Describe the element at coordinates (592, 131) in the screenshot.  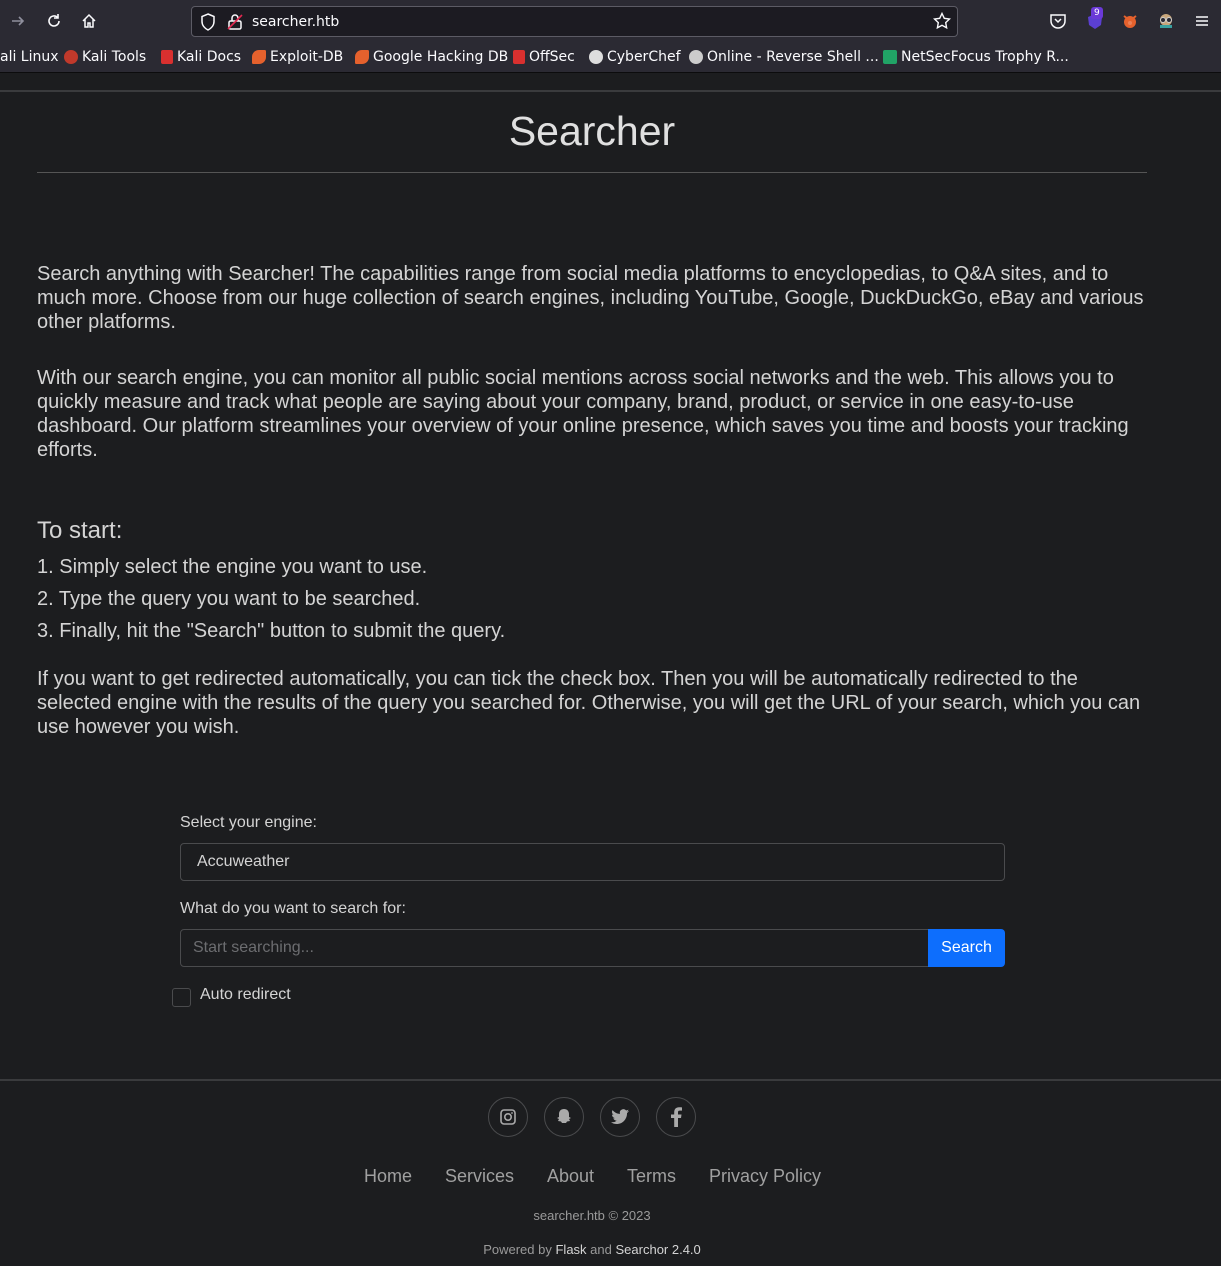
I see `page-title: Searcher` at that location.